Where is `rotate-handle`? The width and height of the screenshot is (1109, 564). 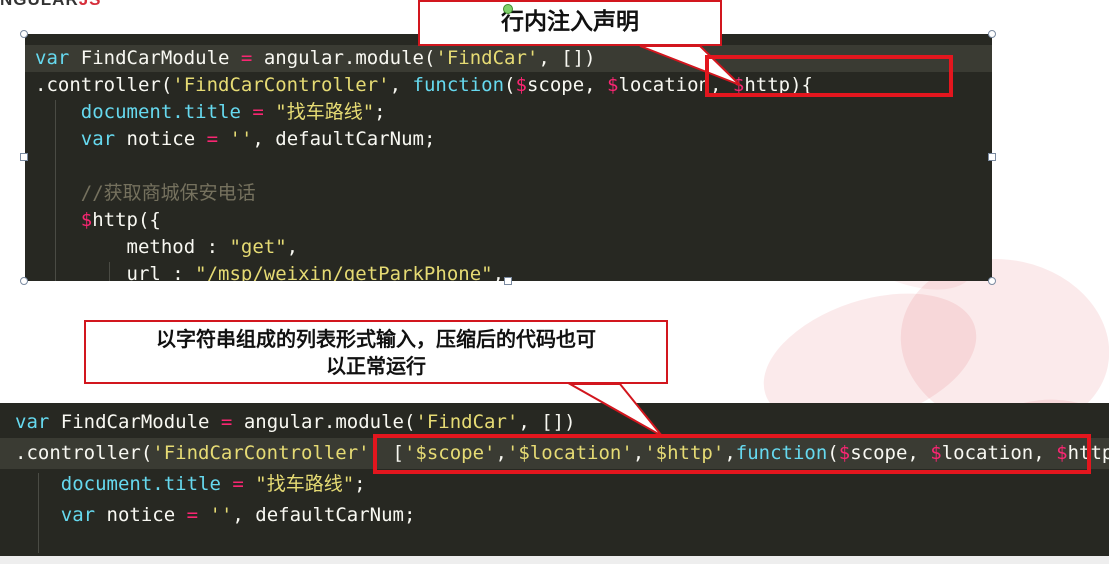 rotate-handle is located at coordinates (508, 9).